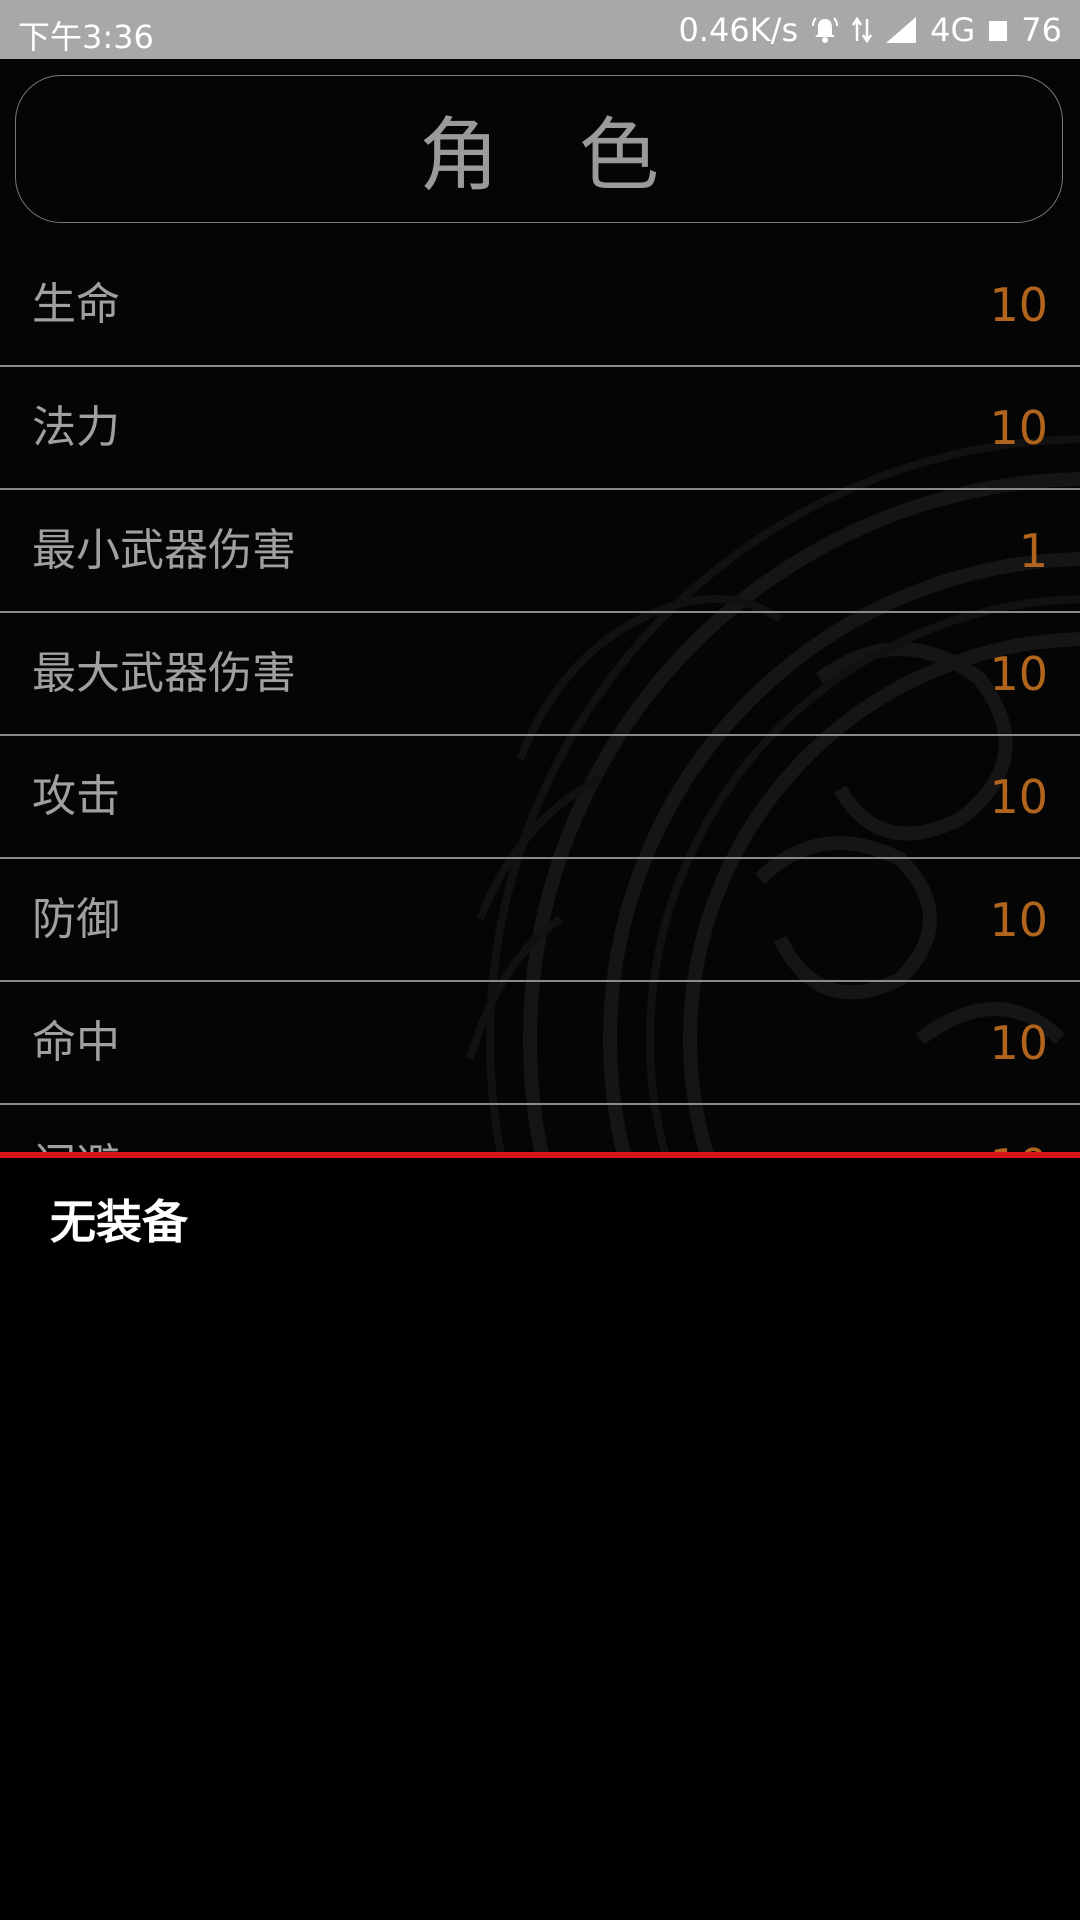 Image resolution: width=1080 pixels, height=1920 pixels. Describe the element at coordinates (119, 1222) in the screenshot. I see `no-equipment-text: 无装备` at that location.